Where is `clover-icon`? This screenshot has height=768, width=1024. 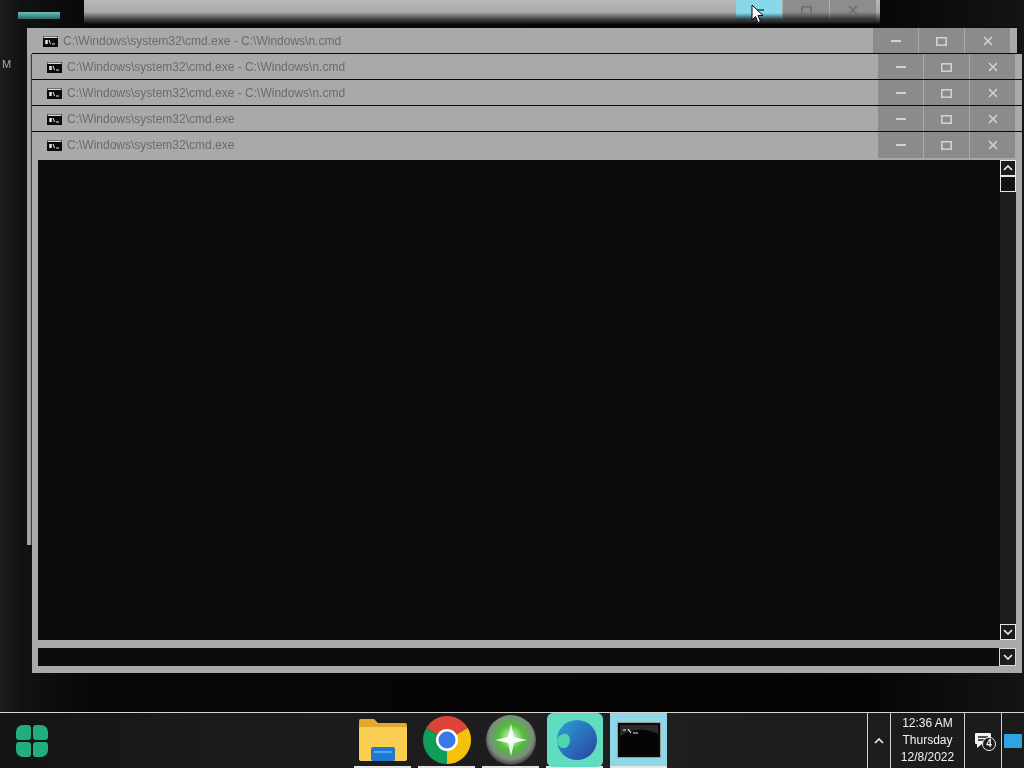
clover-icon is located at coordinates (32, 740).